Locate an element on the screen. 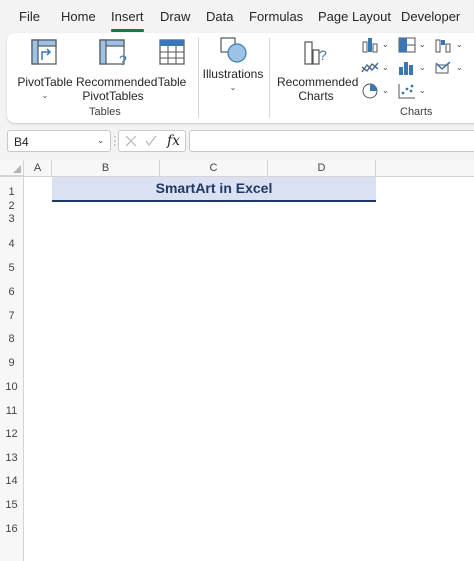  scatter-chart-button: ⌄ is located at coordinates (412, 92).